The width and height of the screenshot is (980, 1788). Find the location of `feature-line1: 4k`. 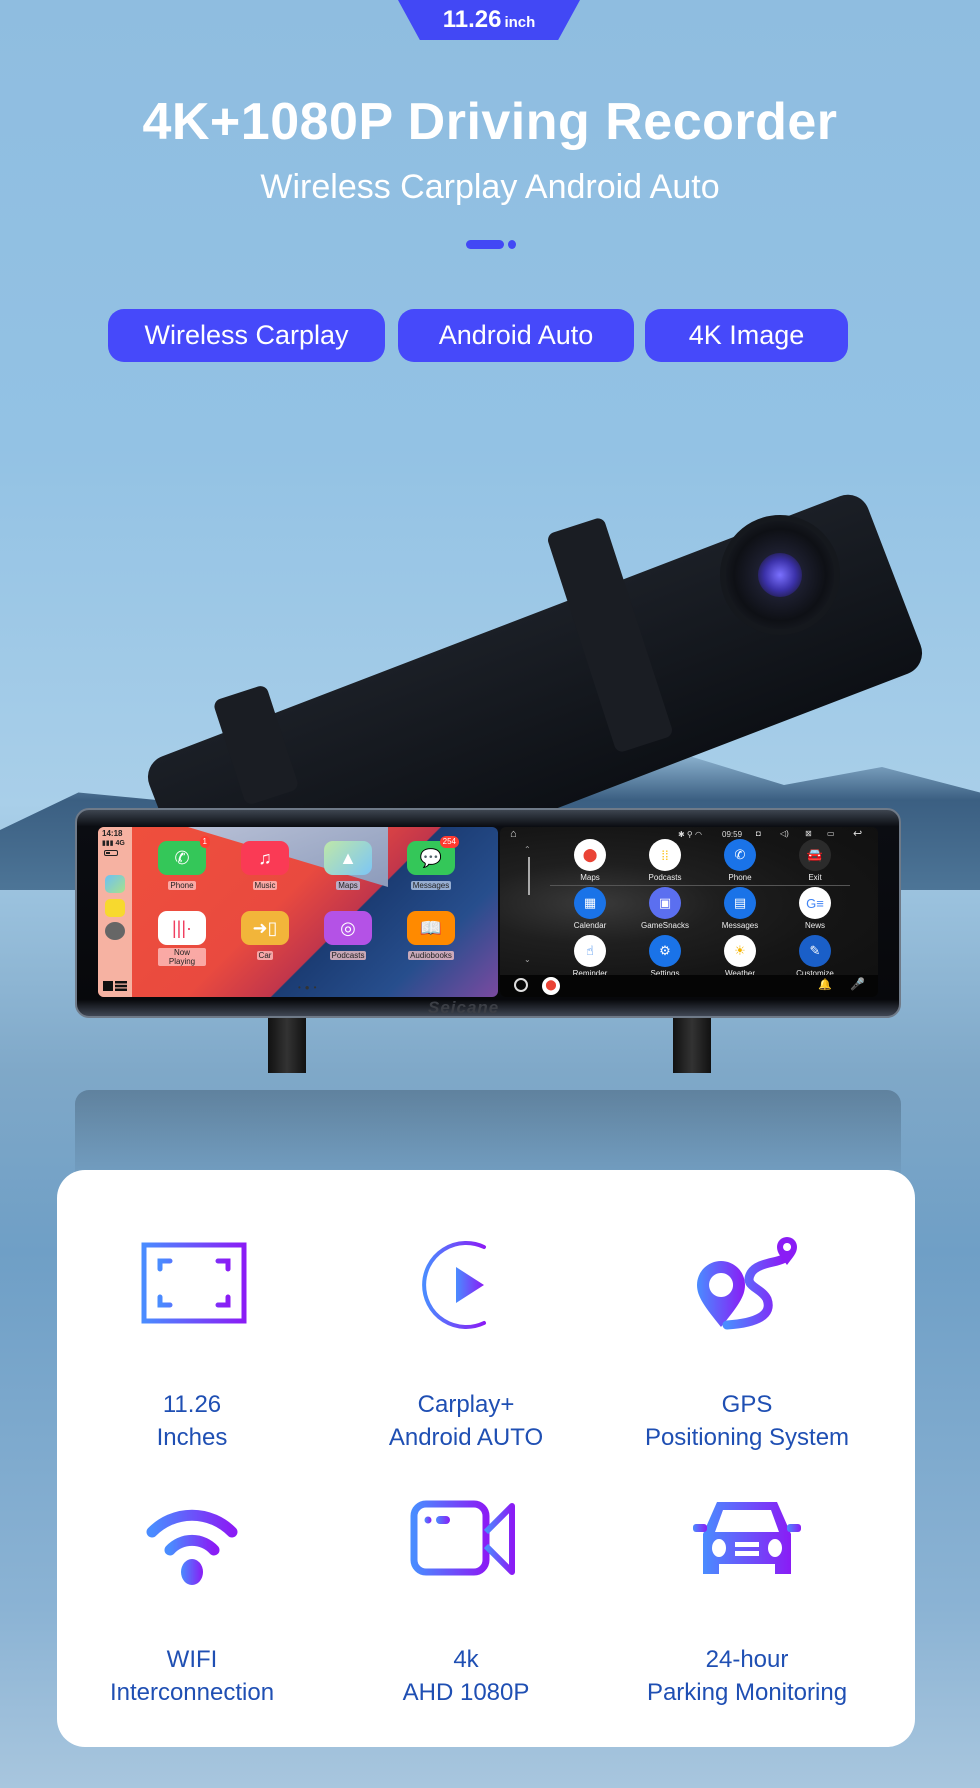

feature-line1: 4k is located at coordinates (466, 1659).